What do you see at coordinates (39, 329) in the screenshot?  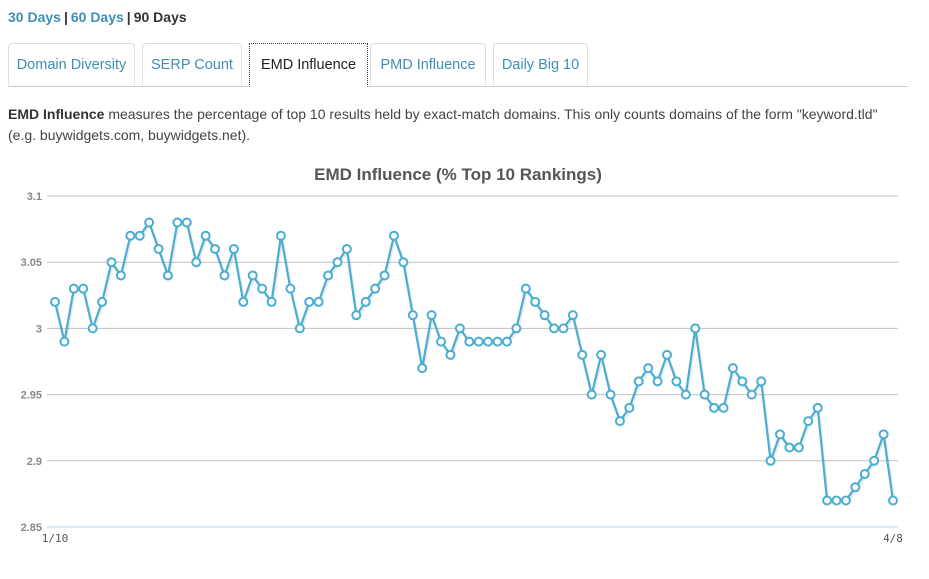 I see `y-tick-label: 3` at bounding box center [39, 329].